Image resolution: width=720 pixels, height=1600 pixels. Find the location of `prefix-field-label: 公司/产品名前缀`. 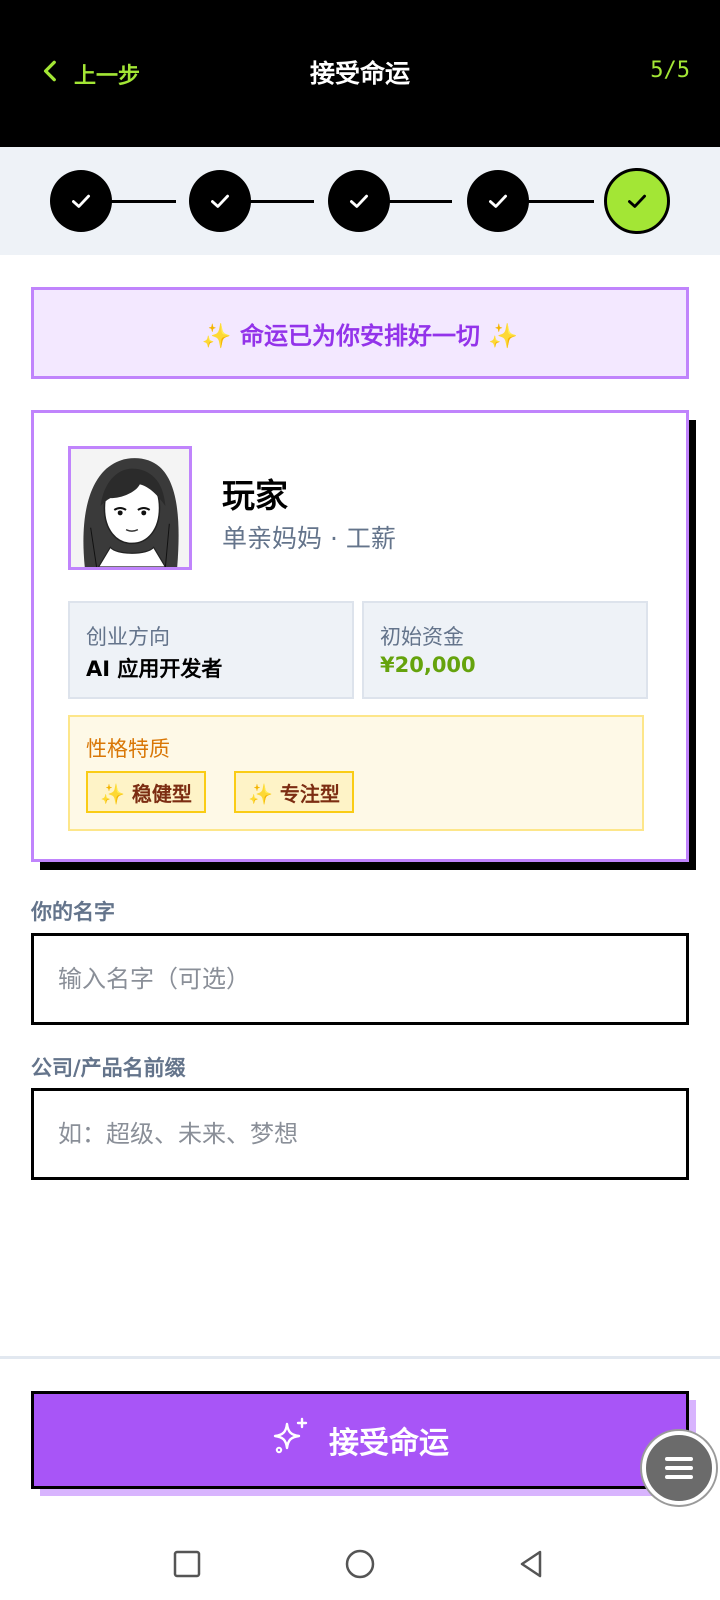

prefix-field-label: 公司/产品名前缀 is located at coordinates (108, 1068).